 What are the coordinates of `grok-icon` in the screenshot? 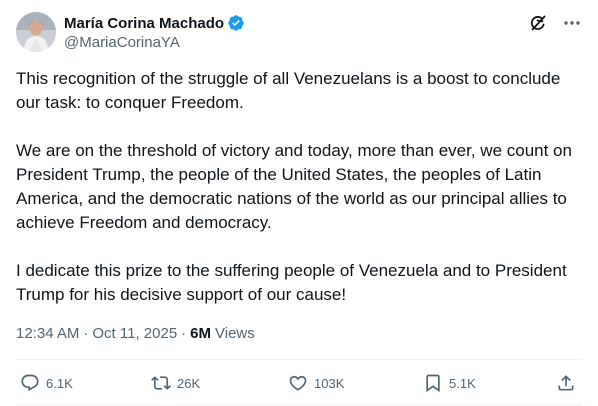 It's located at (538, 23).